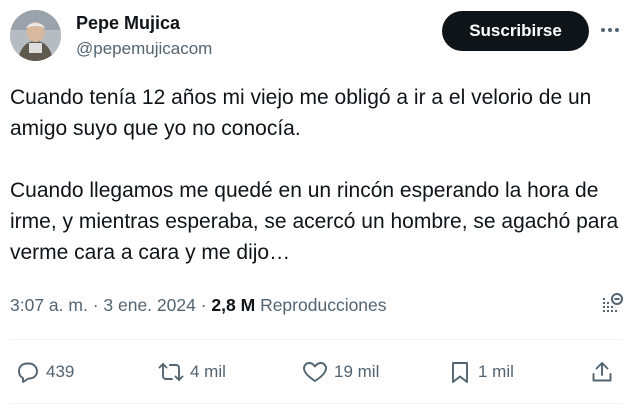 The width and height of the screenshot is (630, 408). What do you see at coordinates (323, 305) in the screenshot?
I see `views-label: Reproducciones` at bounding box center [323, 305].